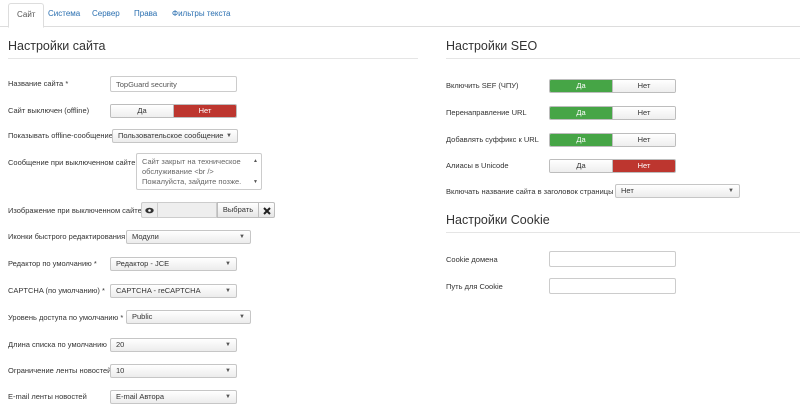  I want to click on site-settings-title: Настройки сайта, so click(57, 46).